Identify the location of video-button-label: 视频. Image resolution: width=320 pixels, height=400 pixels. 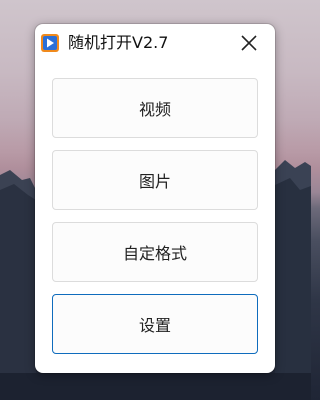
(154, 109).